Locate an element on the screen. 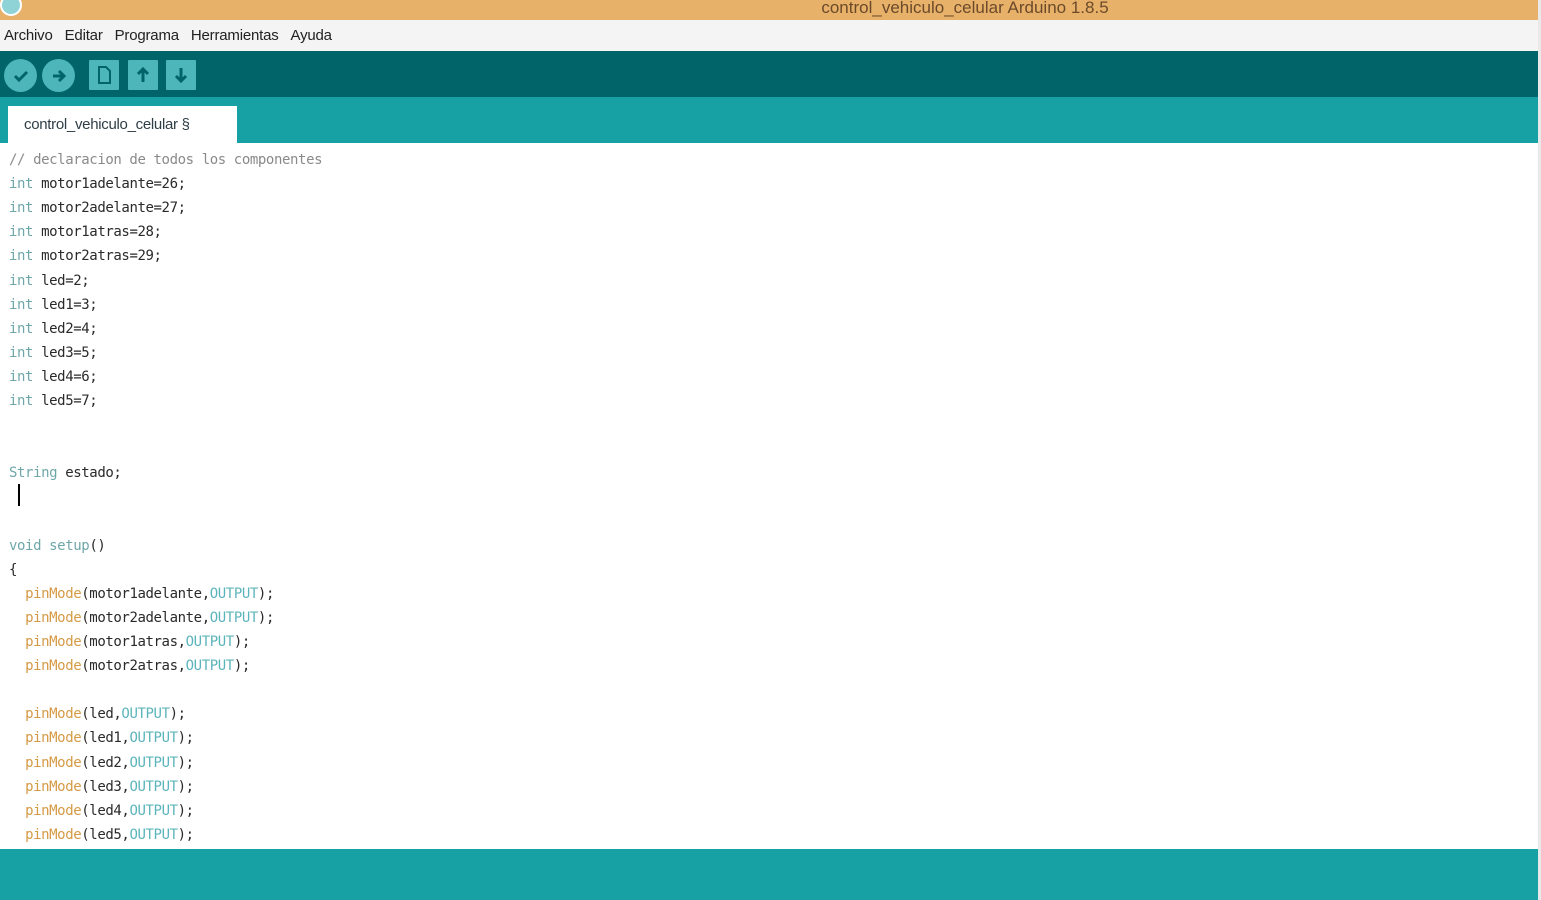 This screenshot has width=1541, height=900. save-button is located at coordinates (181, 75).